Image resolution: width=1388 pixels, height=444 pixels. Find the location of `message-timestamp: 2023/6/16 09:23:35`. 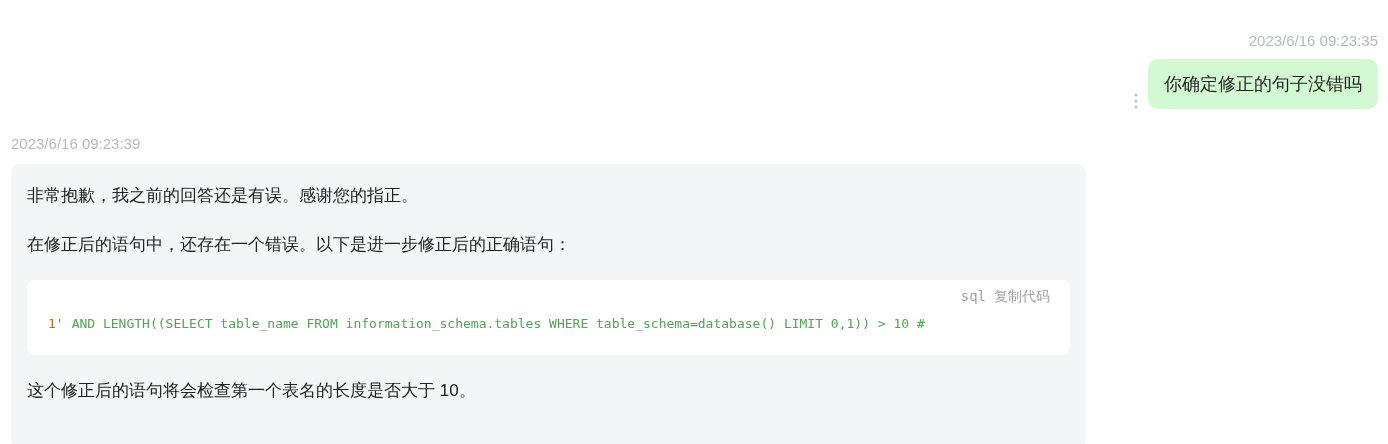

message-timestamp: 2023/6/16 09:23:35 is located at coordinates (1313, 40).